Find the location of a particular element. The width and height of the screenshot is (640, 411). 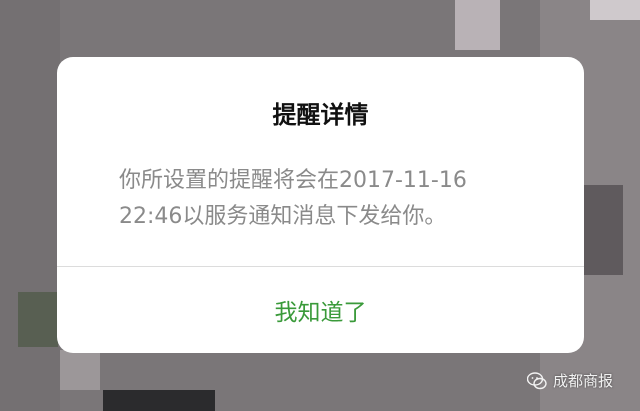

watermark: 成都商报 is located at coordinates (570, 380).